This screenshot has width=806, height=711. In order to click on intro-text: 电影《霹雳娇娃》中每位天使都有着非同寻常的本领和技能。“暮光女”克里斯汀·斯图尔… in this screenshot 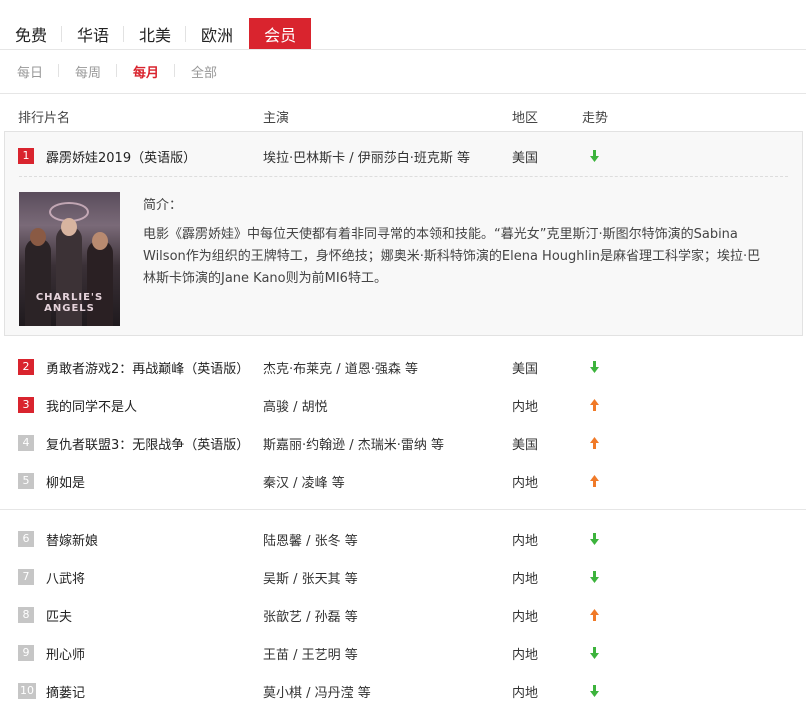, I will do `click(452, 256)`.